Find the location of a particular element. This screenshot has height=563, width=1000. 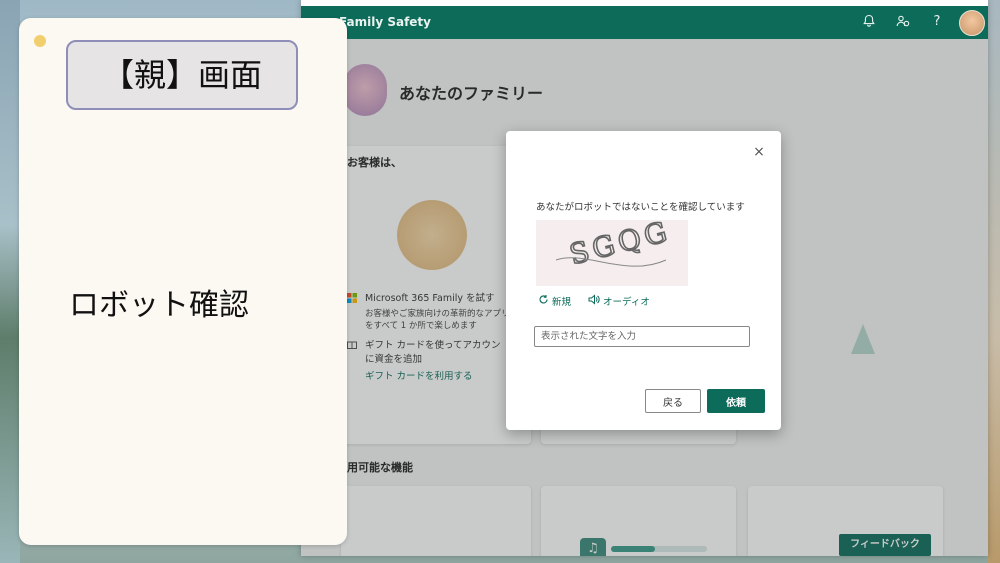

family-settings-icon is located at coordinates (903, 22).